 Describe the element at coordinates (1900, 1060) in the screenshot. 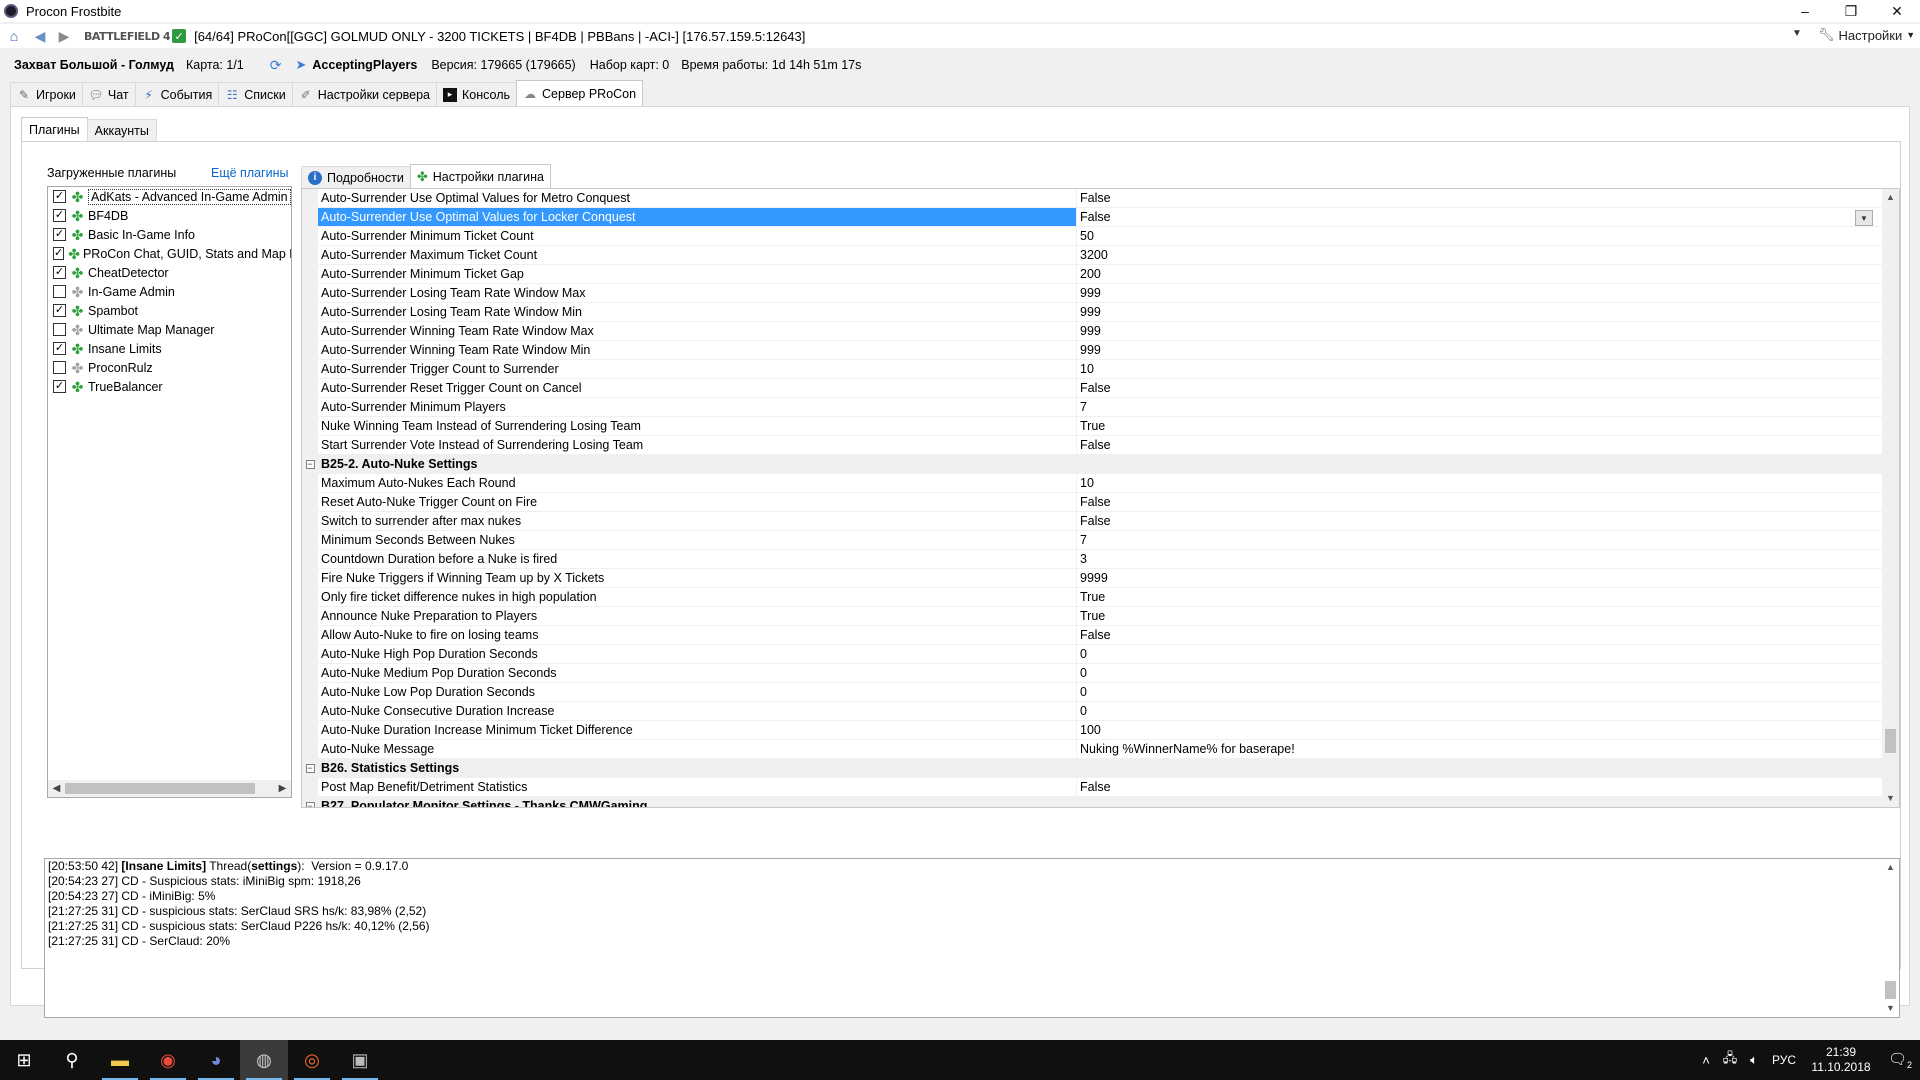

I see `notifications-icon: 🗨︎2` at that location.